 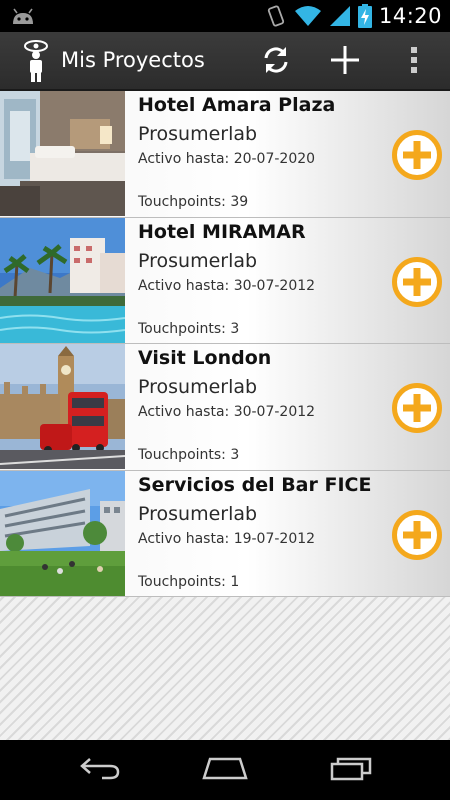 I want to click on wifi-icon, so click(x=308, y=16).